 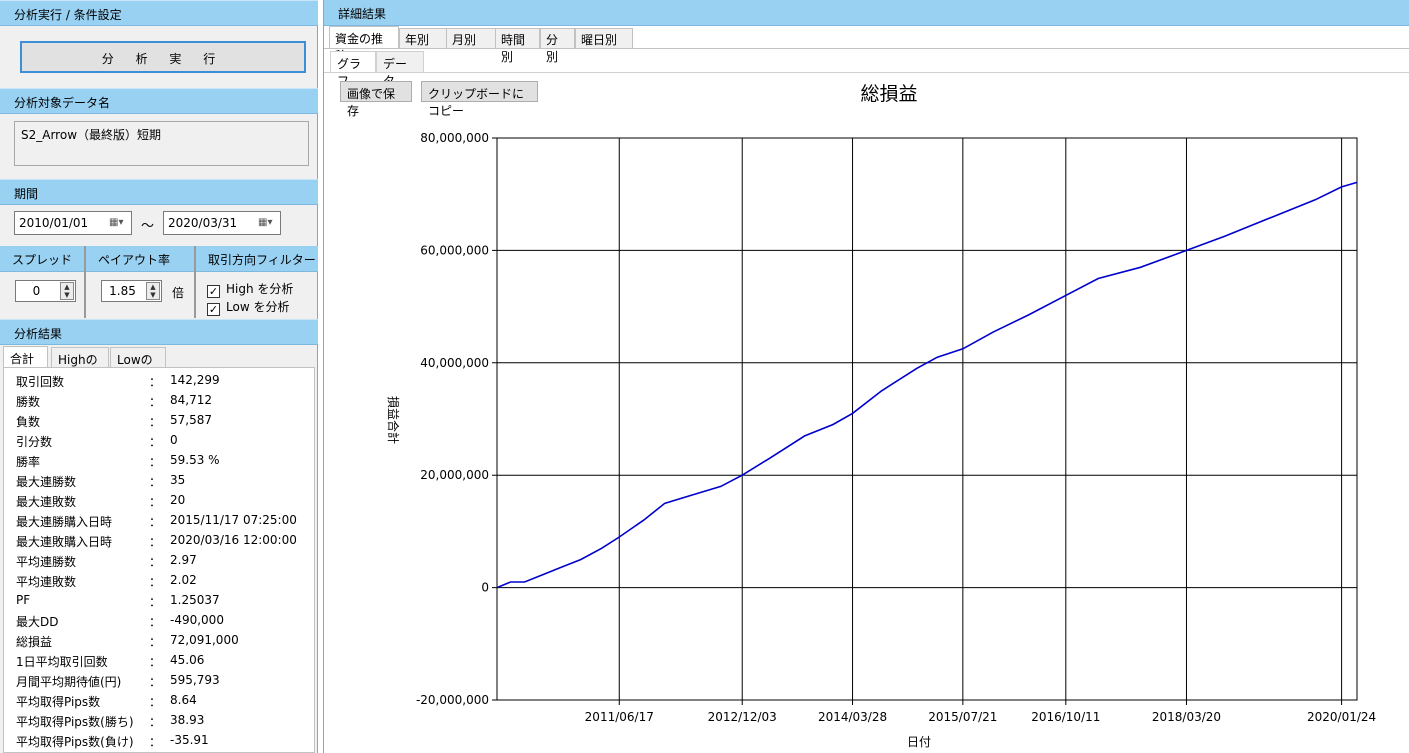 What do you see at coordinates (178, 480) in the screenshot?
I see `stat-value: 35` at bounding box center [178, 480].